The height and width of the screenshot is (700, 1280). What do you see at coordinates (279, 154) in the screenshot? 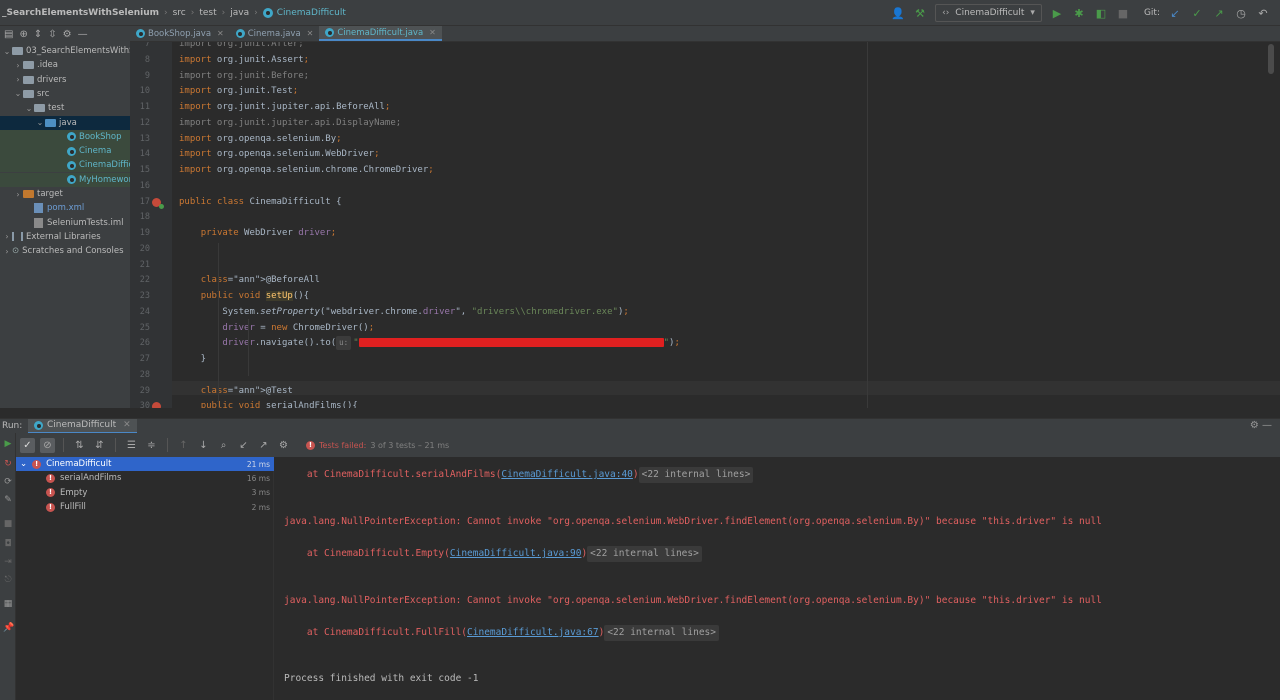
I see `code-line: import org.openqa.selenium.WebDriver;` at bounding box center [279, 154].